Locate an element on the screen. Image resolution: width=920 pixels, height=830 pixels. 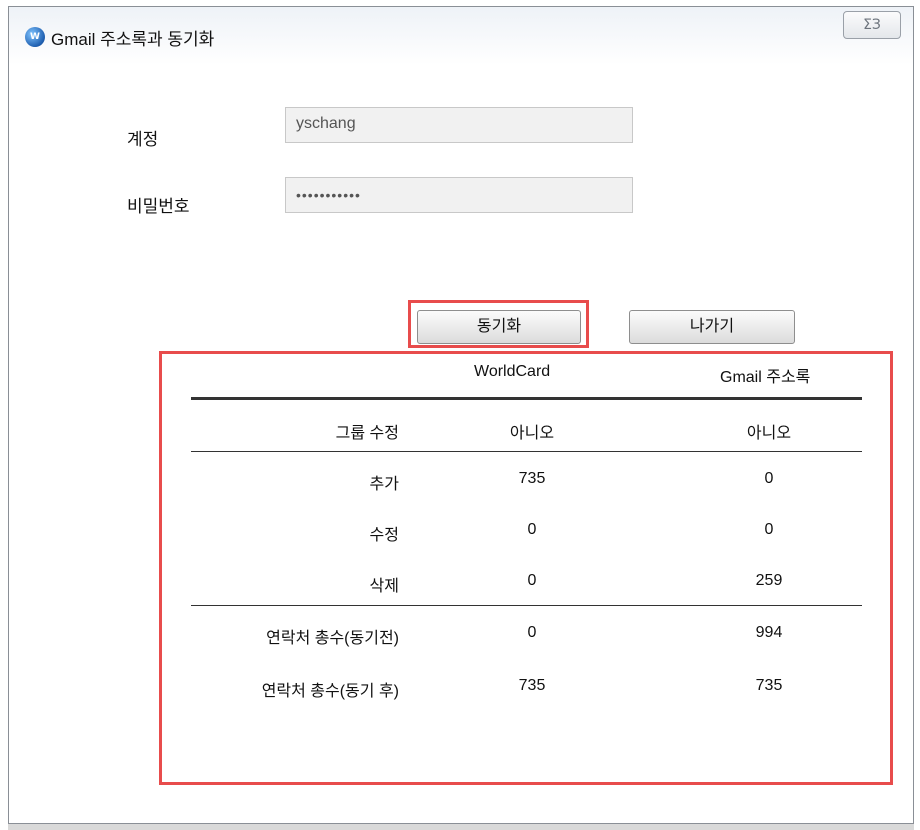
account-label: 계정 is located at coordinates (143, 139).